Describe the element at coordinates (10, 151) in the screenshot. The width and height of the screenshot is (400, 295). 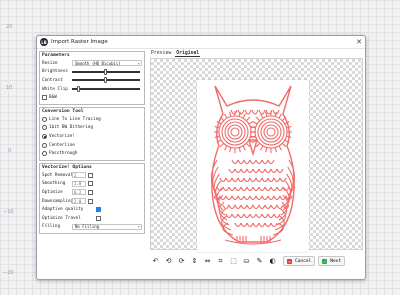
I see `ruler-label: 0` at that location.